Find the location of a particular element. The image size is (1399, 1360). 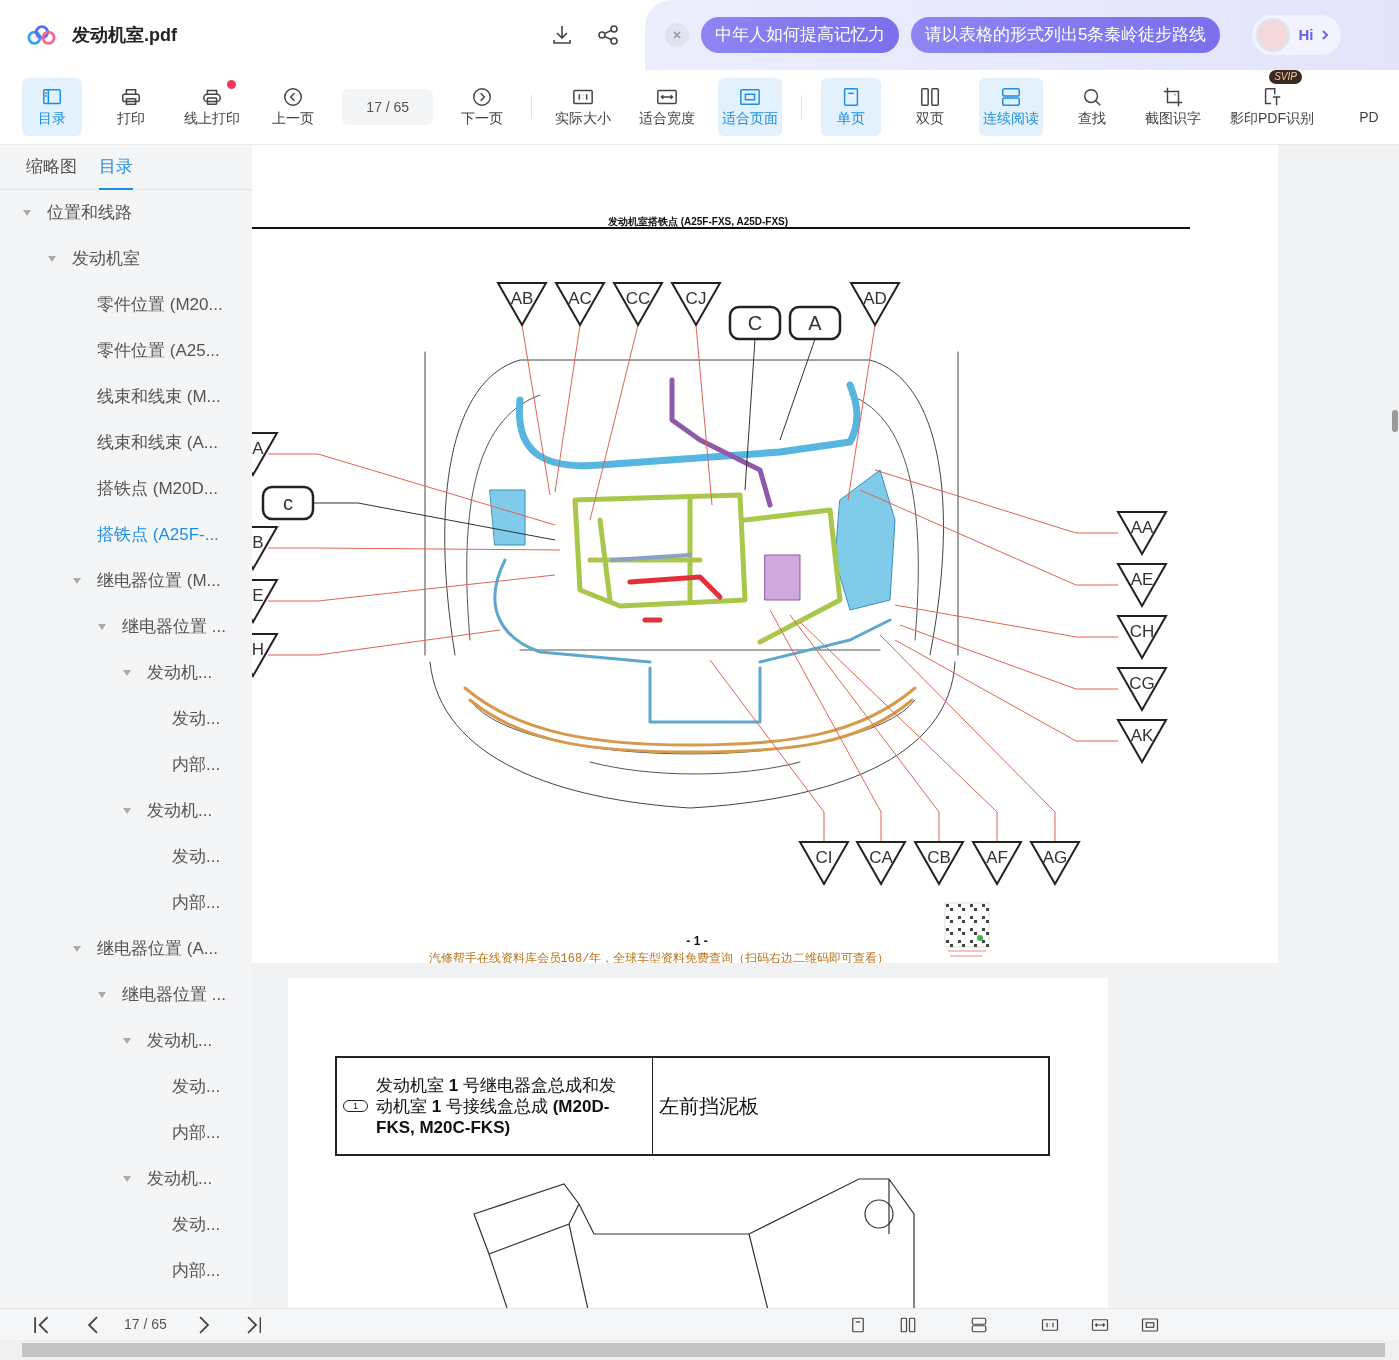

fit-page-icon is located at coordinates (1149, 1324).